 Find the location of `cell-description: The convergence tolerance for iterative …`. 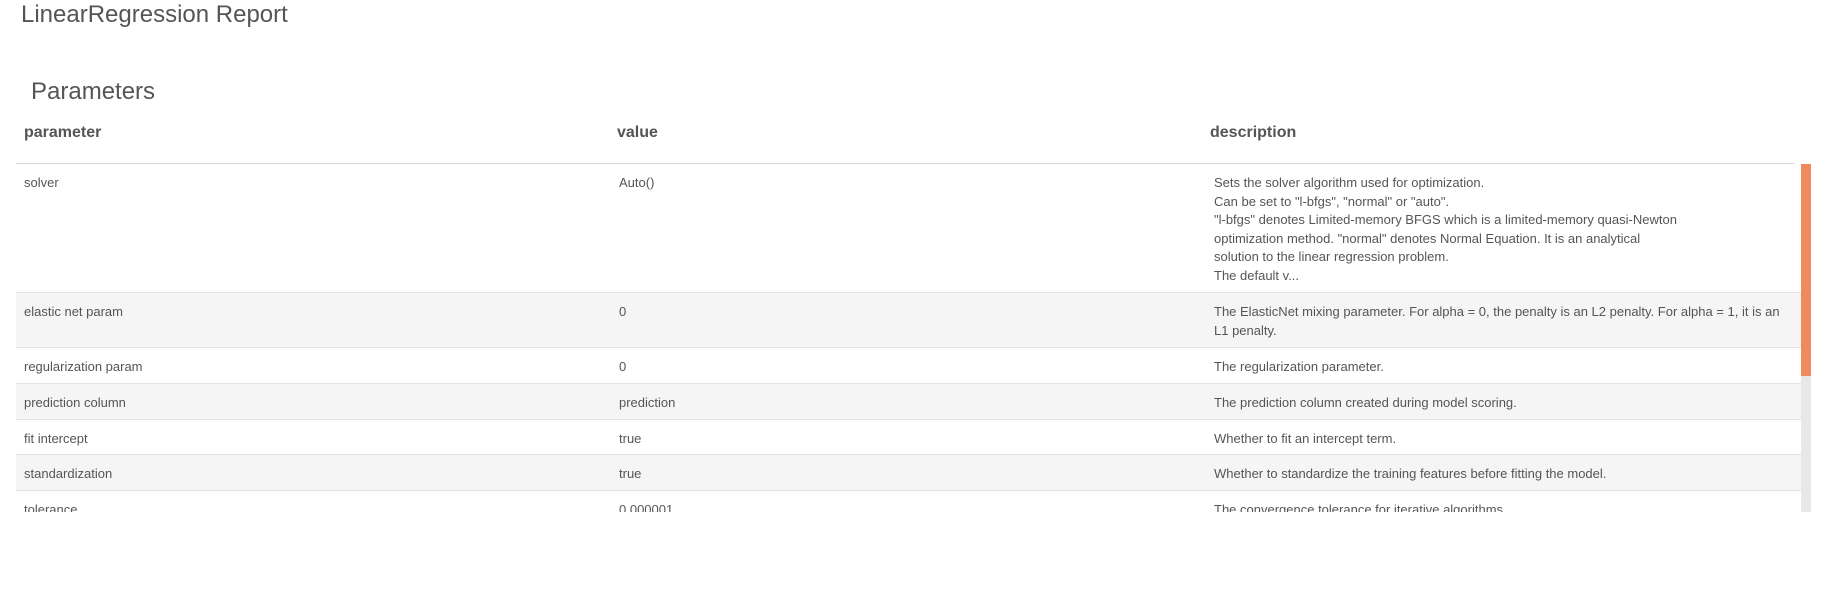

cell-description: The convergence tolerance for iterative … is located at coordinates (1360, 507).